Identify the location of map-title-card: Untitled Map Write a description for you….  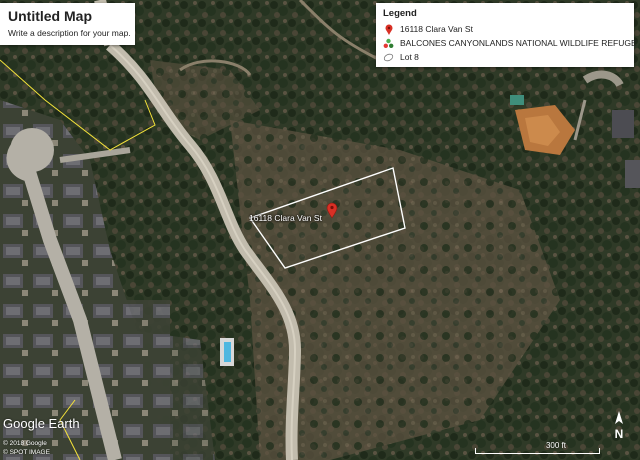
(67, 24).